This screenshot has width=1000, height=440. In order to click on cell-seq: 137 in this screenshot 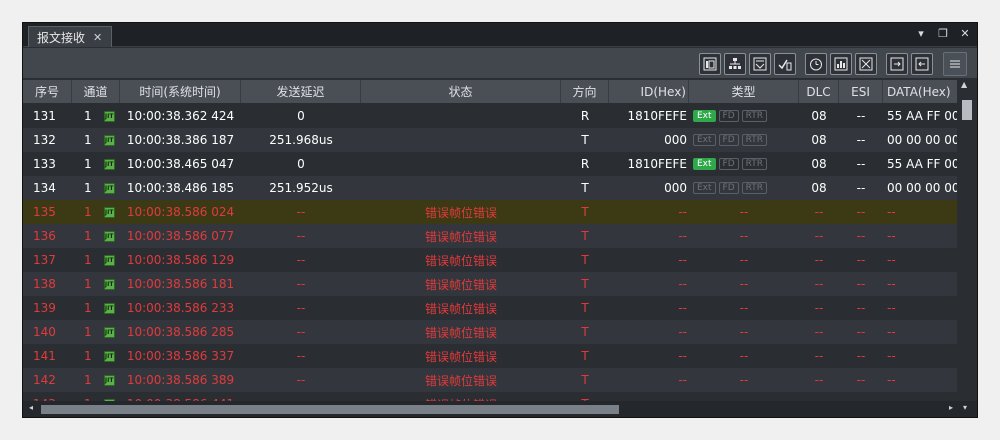, I will do `click(44, 260)`.